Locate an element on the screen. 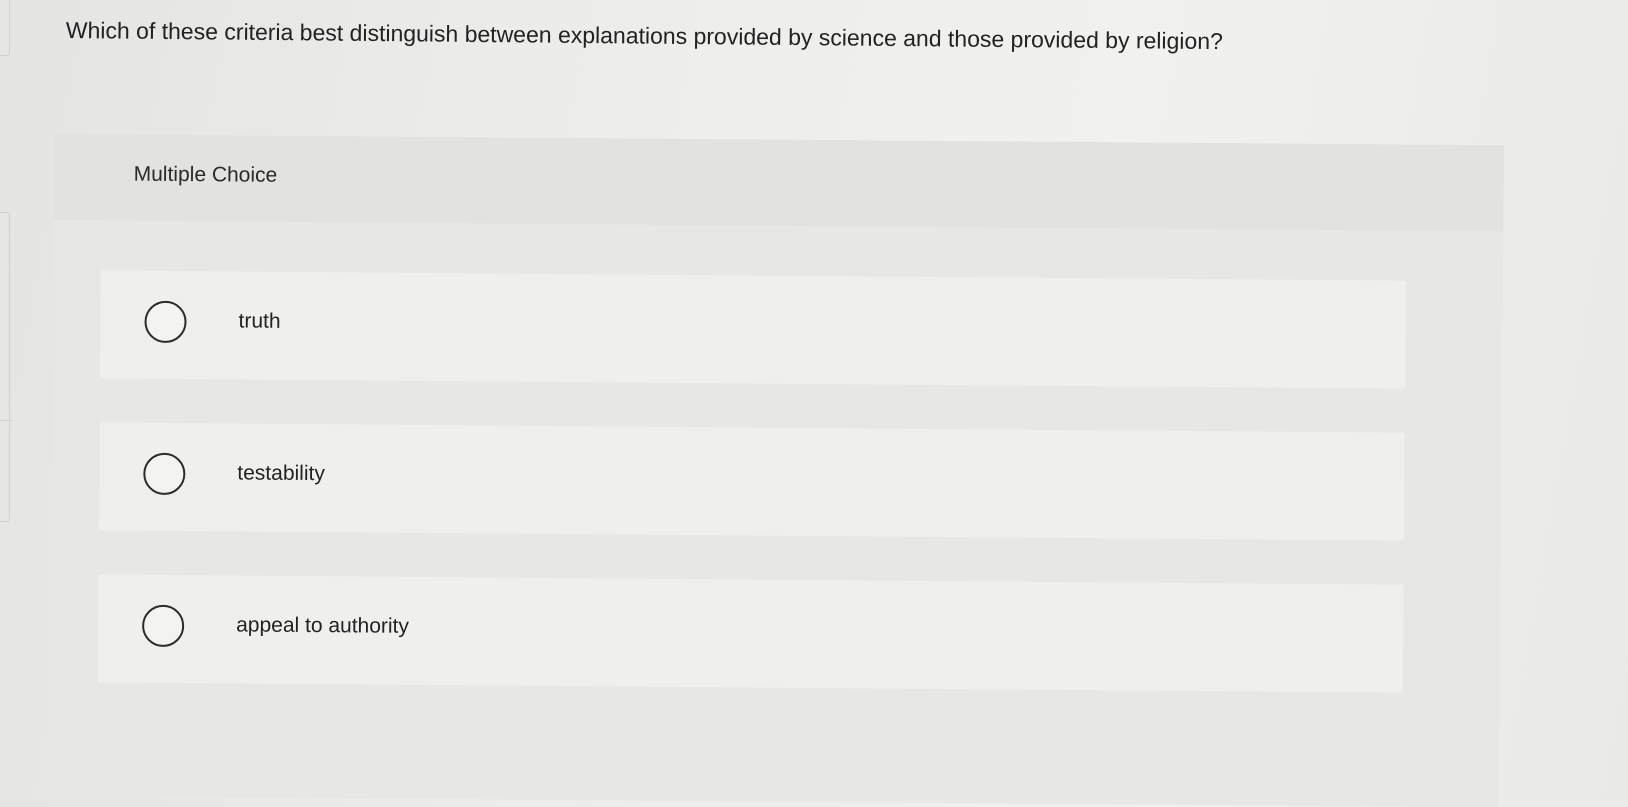 Image resolution: width=1628 pixels, height=807 pixels. left-edge-panel-middle is located at coordinates (5, 367).